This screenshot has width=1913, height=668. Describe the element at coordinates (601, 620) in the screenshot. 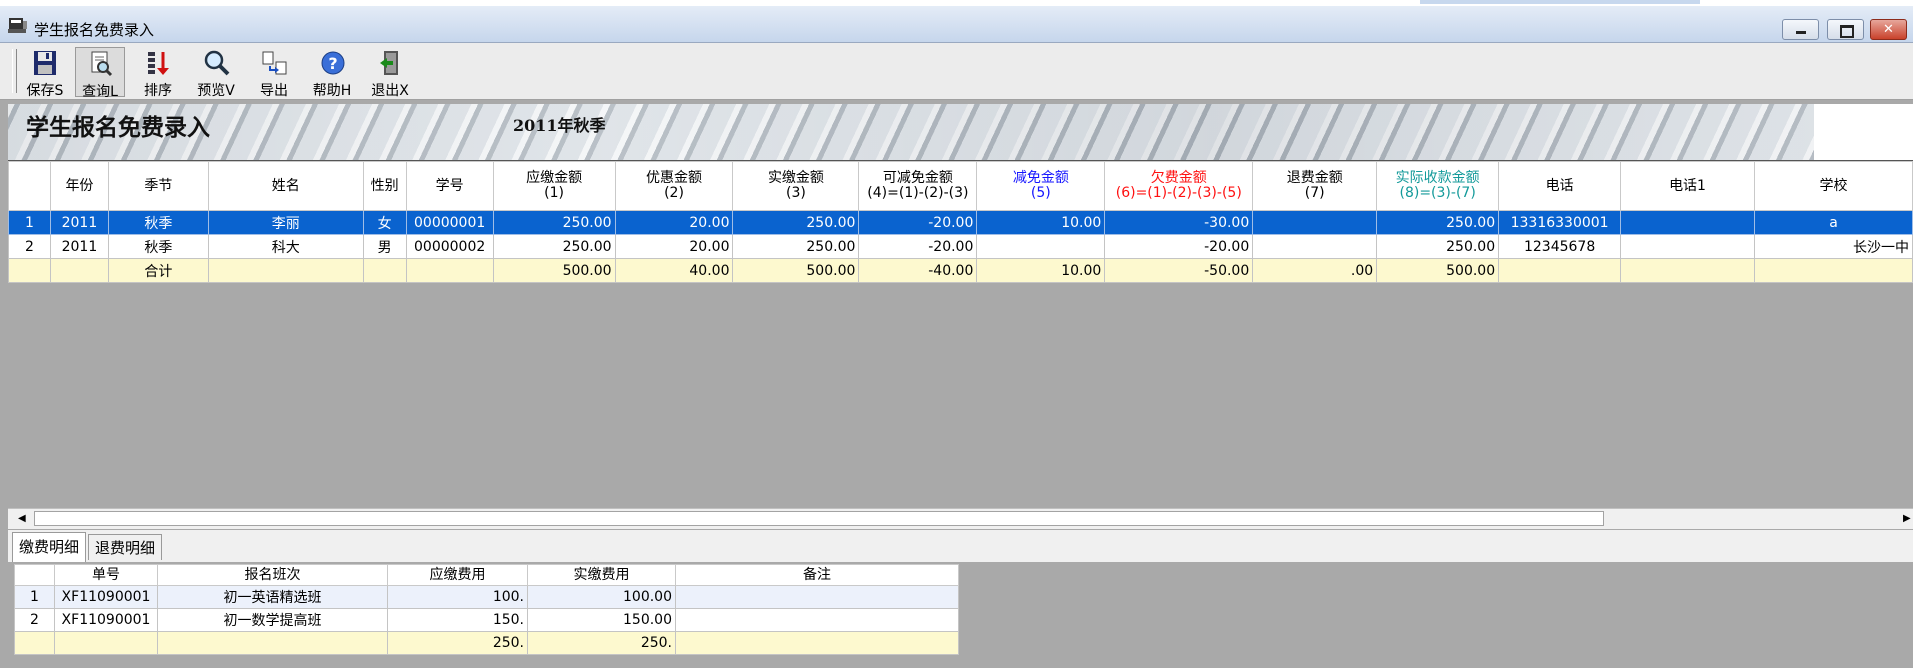

I see `cell-paid-fee: 150.00` at that location.